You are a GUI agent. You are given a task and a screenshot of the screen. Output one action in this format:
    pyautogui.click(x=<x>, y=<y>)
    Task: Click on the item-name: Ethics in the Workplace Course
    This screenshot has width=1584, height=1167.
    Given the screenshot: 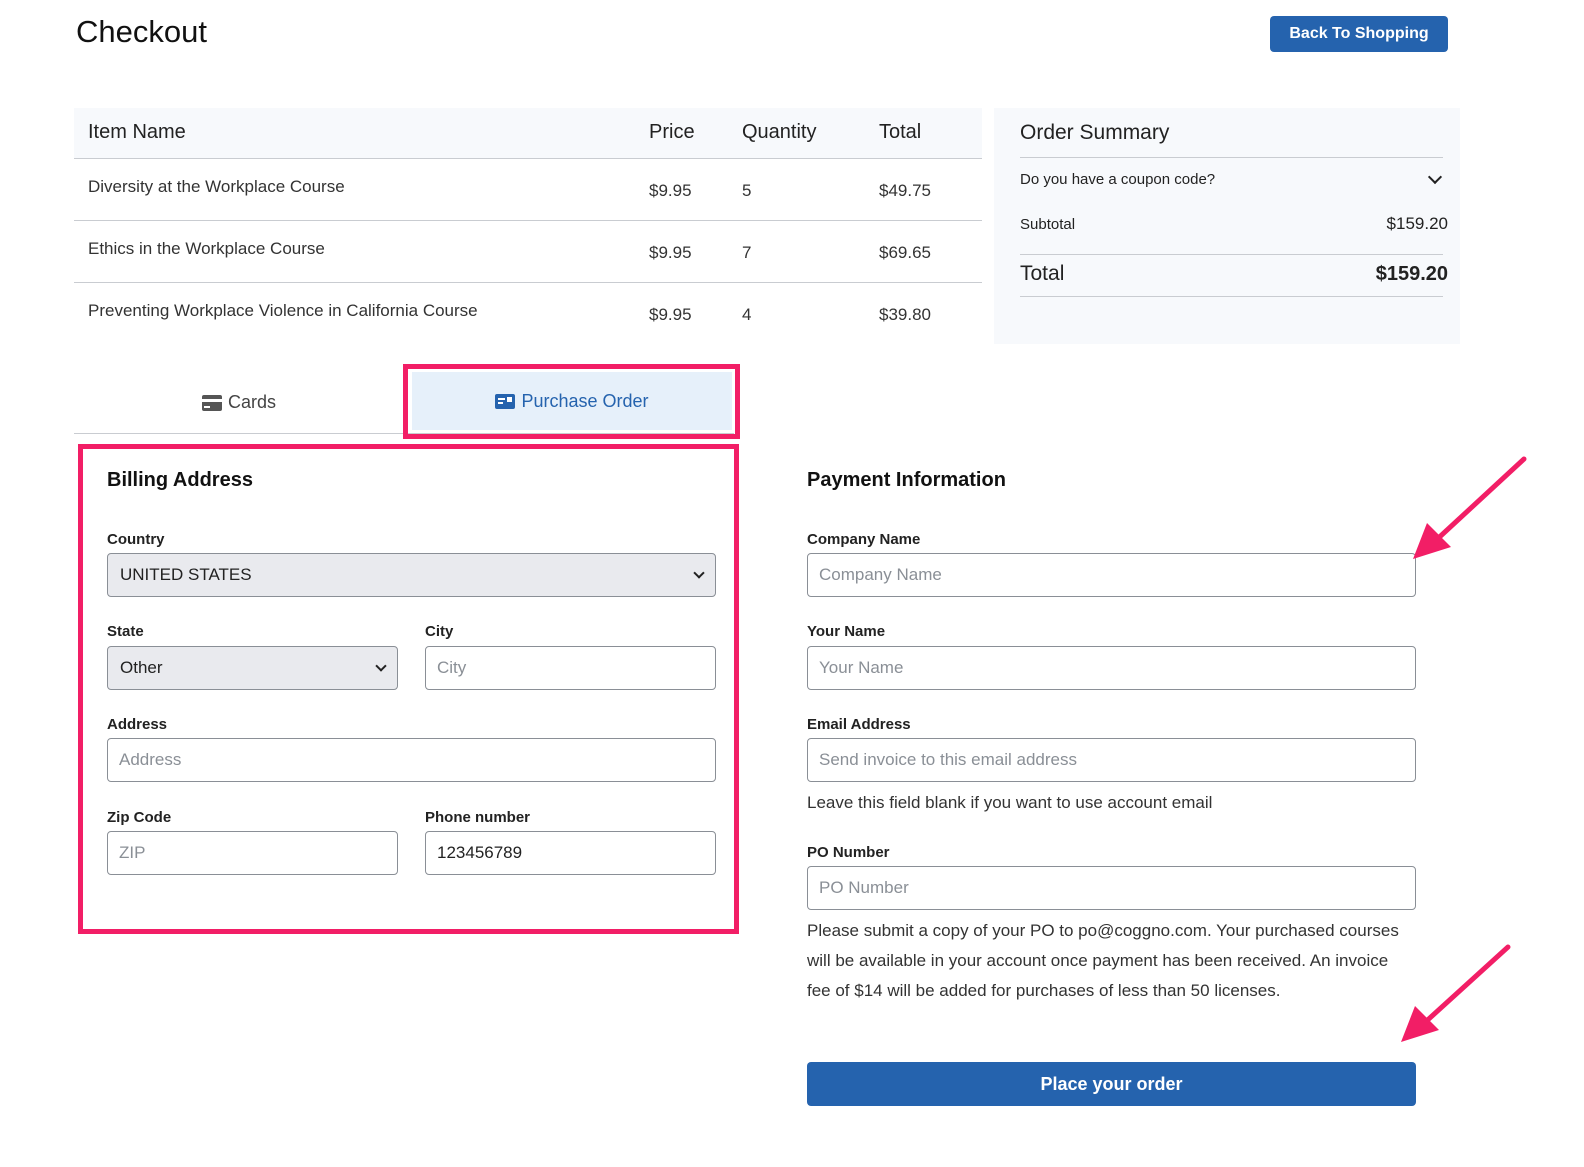 What is the action you would take?
    pyautogui.click(x=361, y=251)
    